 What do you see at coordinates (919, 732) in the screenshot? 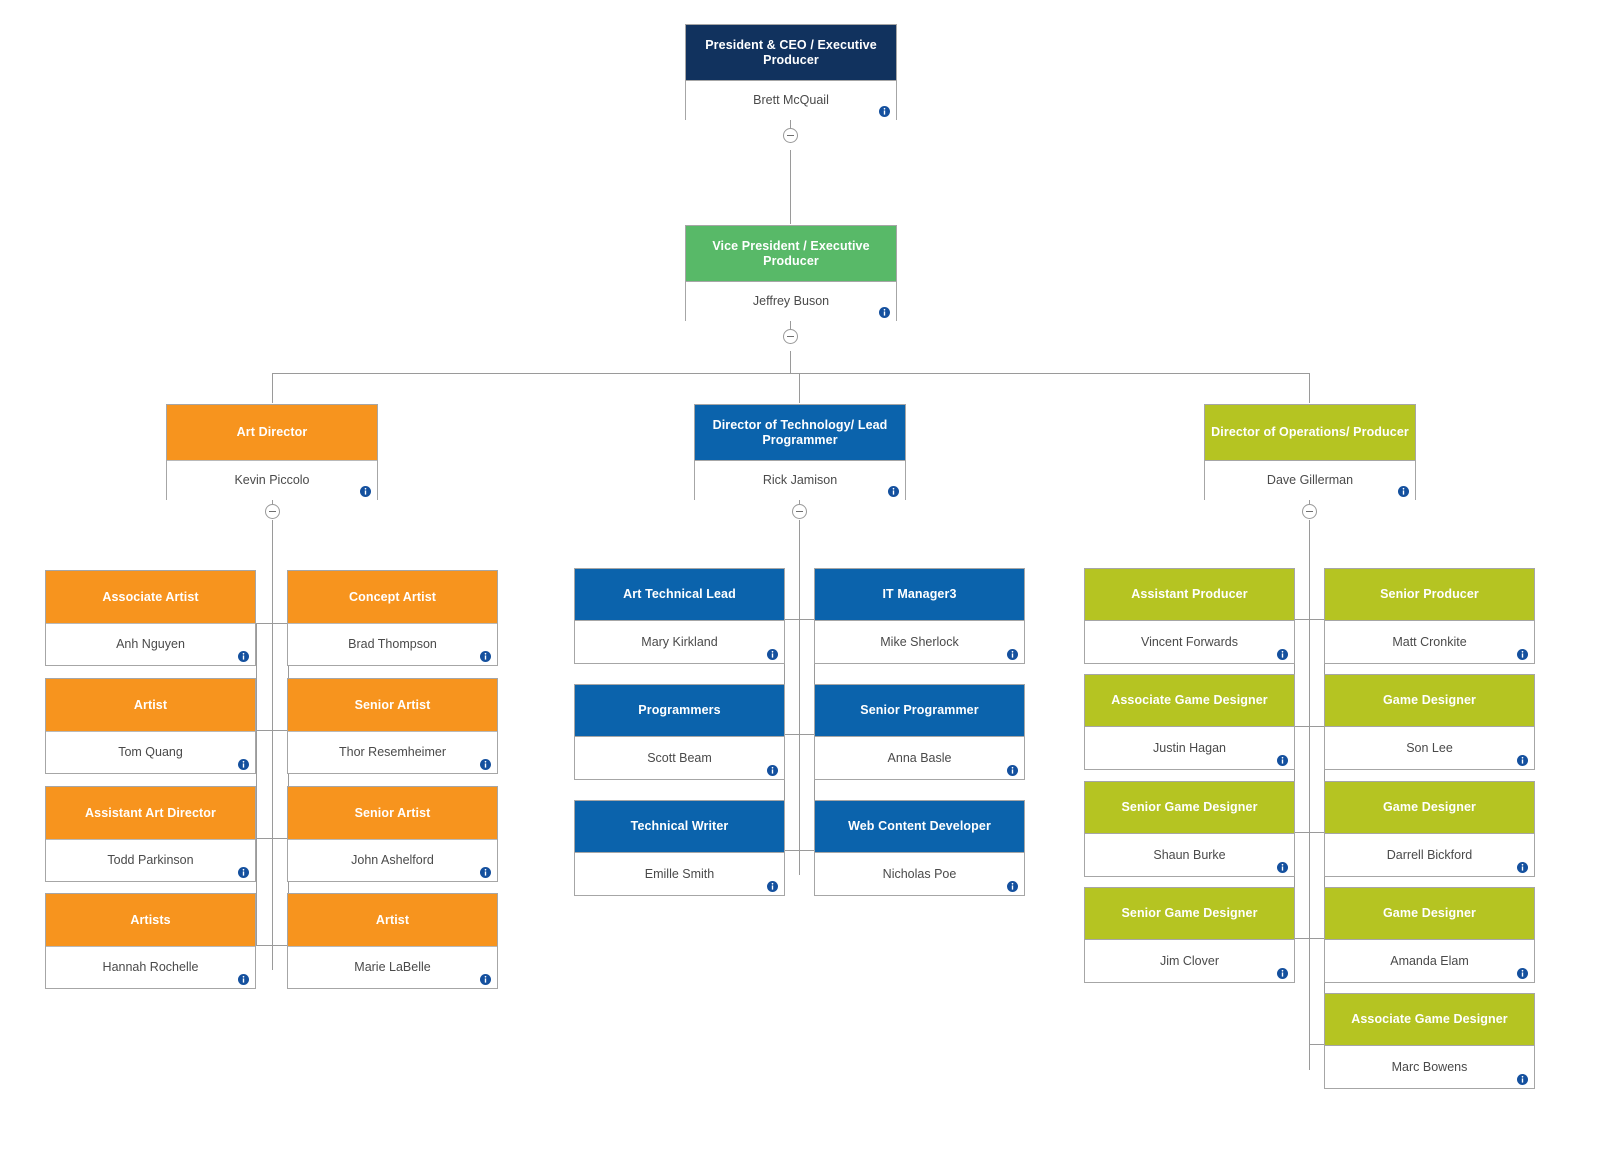
I see `node-senior-programmer: Senior Programmer Anna Basle` at bounding box center [919, 732].